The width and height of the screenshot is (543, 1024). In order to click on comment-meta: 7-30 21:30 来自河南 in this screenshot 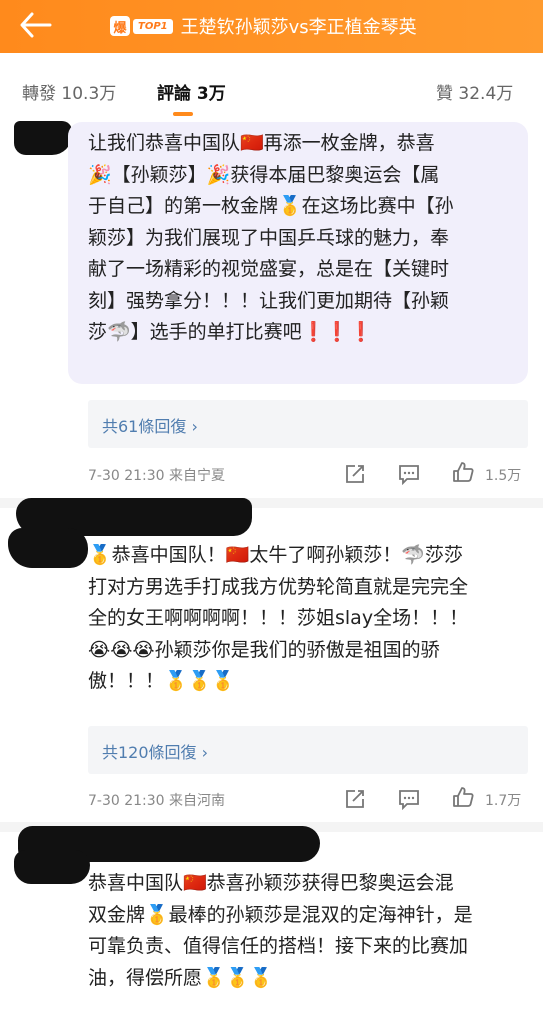, I will do `click(156, 800)`.